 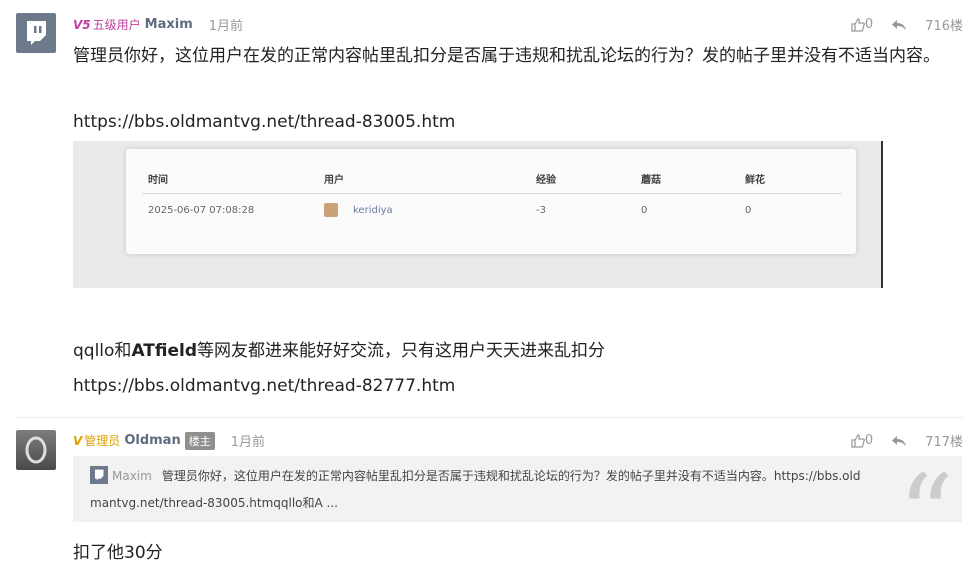 What do you see at coordinates (82, 24) in the screenshot?
I see `level-badge-icon: V5` at bounding box center [82, 24].